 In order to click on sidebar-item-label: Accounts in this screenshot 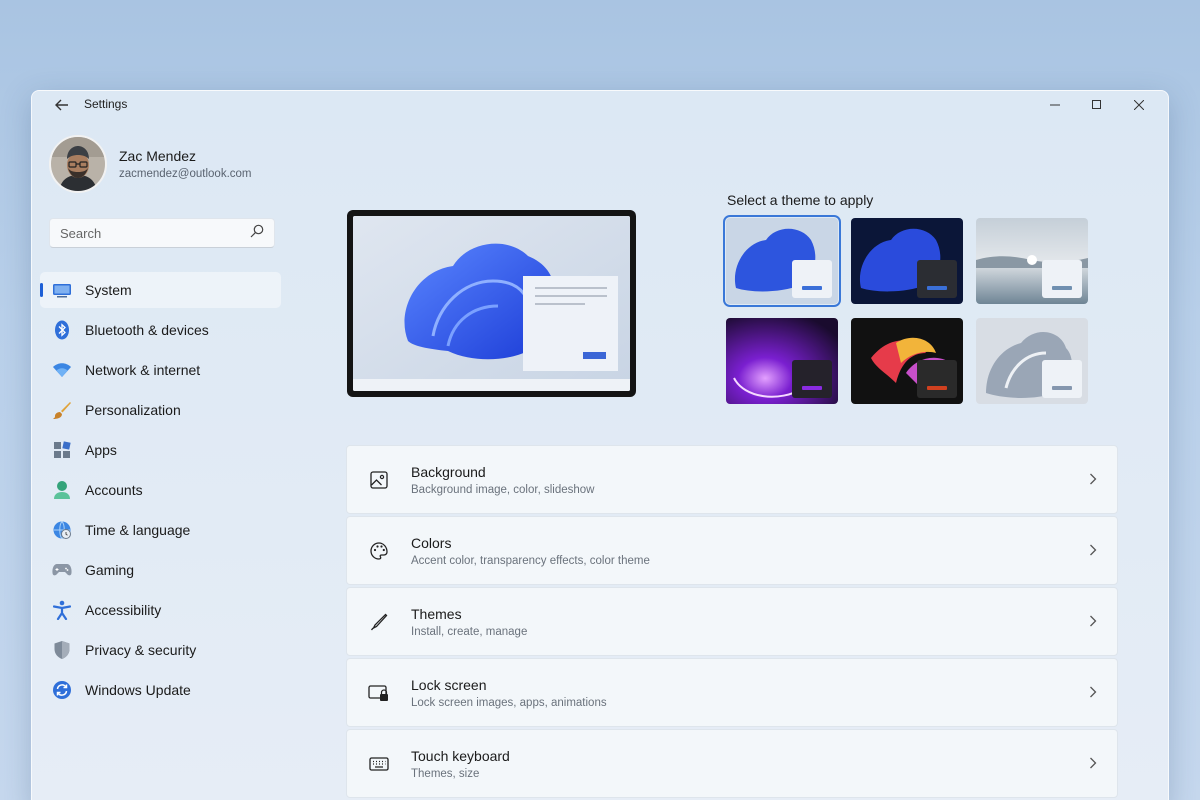, I will do `click(114, 490)`.